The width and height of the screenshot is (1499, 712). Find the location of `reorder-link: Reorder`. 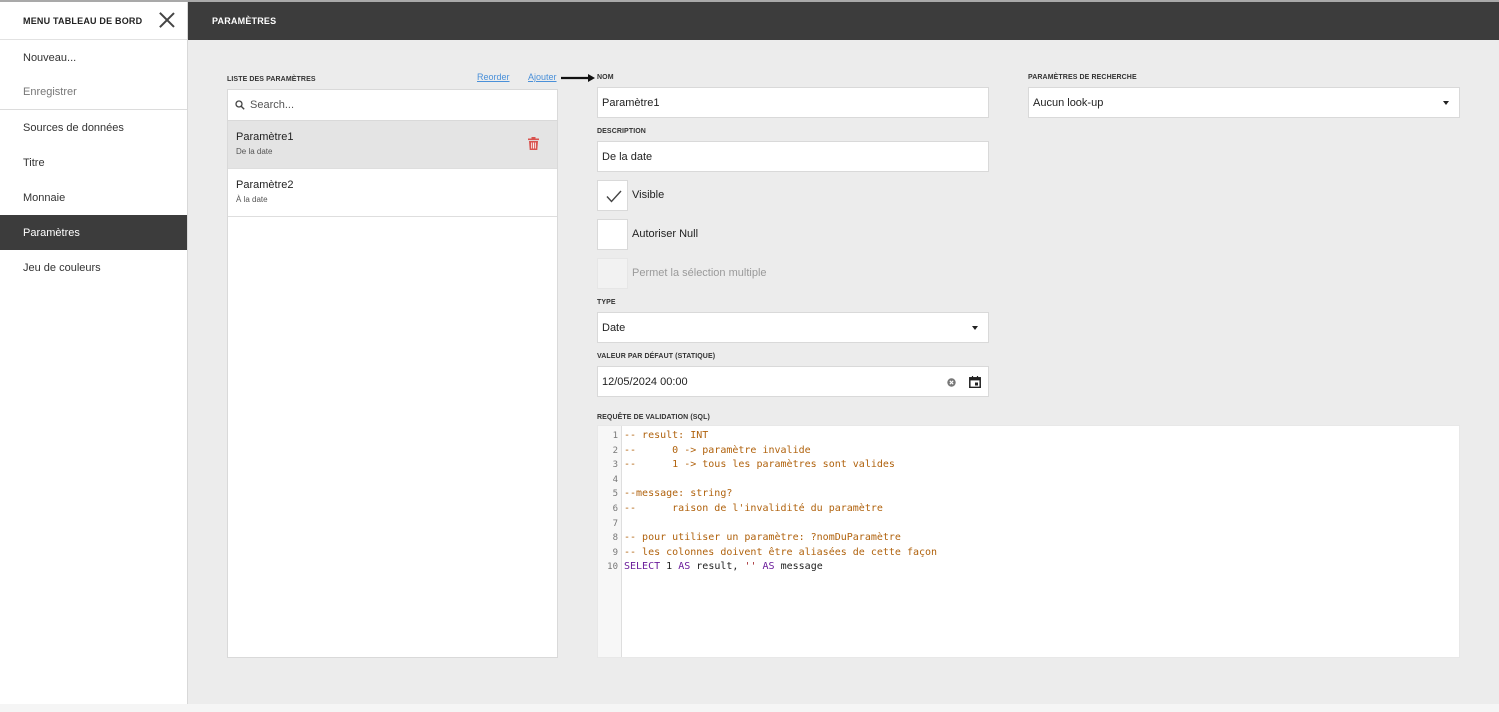

reorder-link: Reorder is located at coordinates (493, 77).